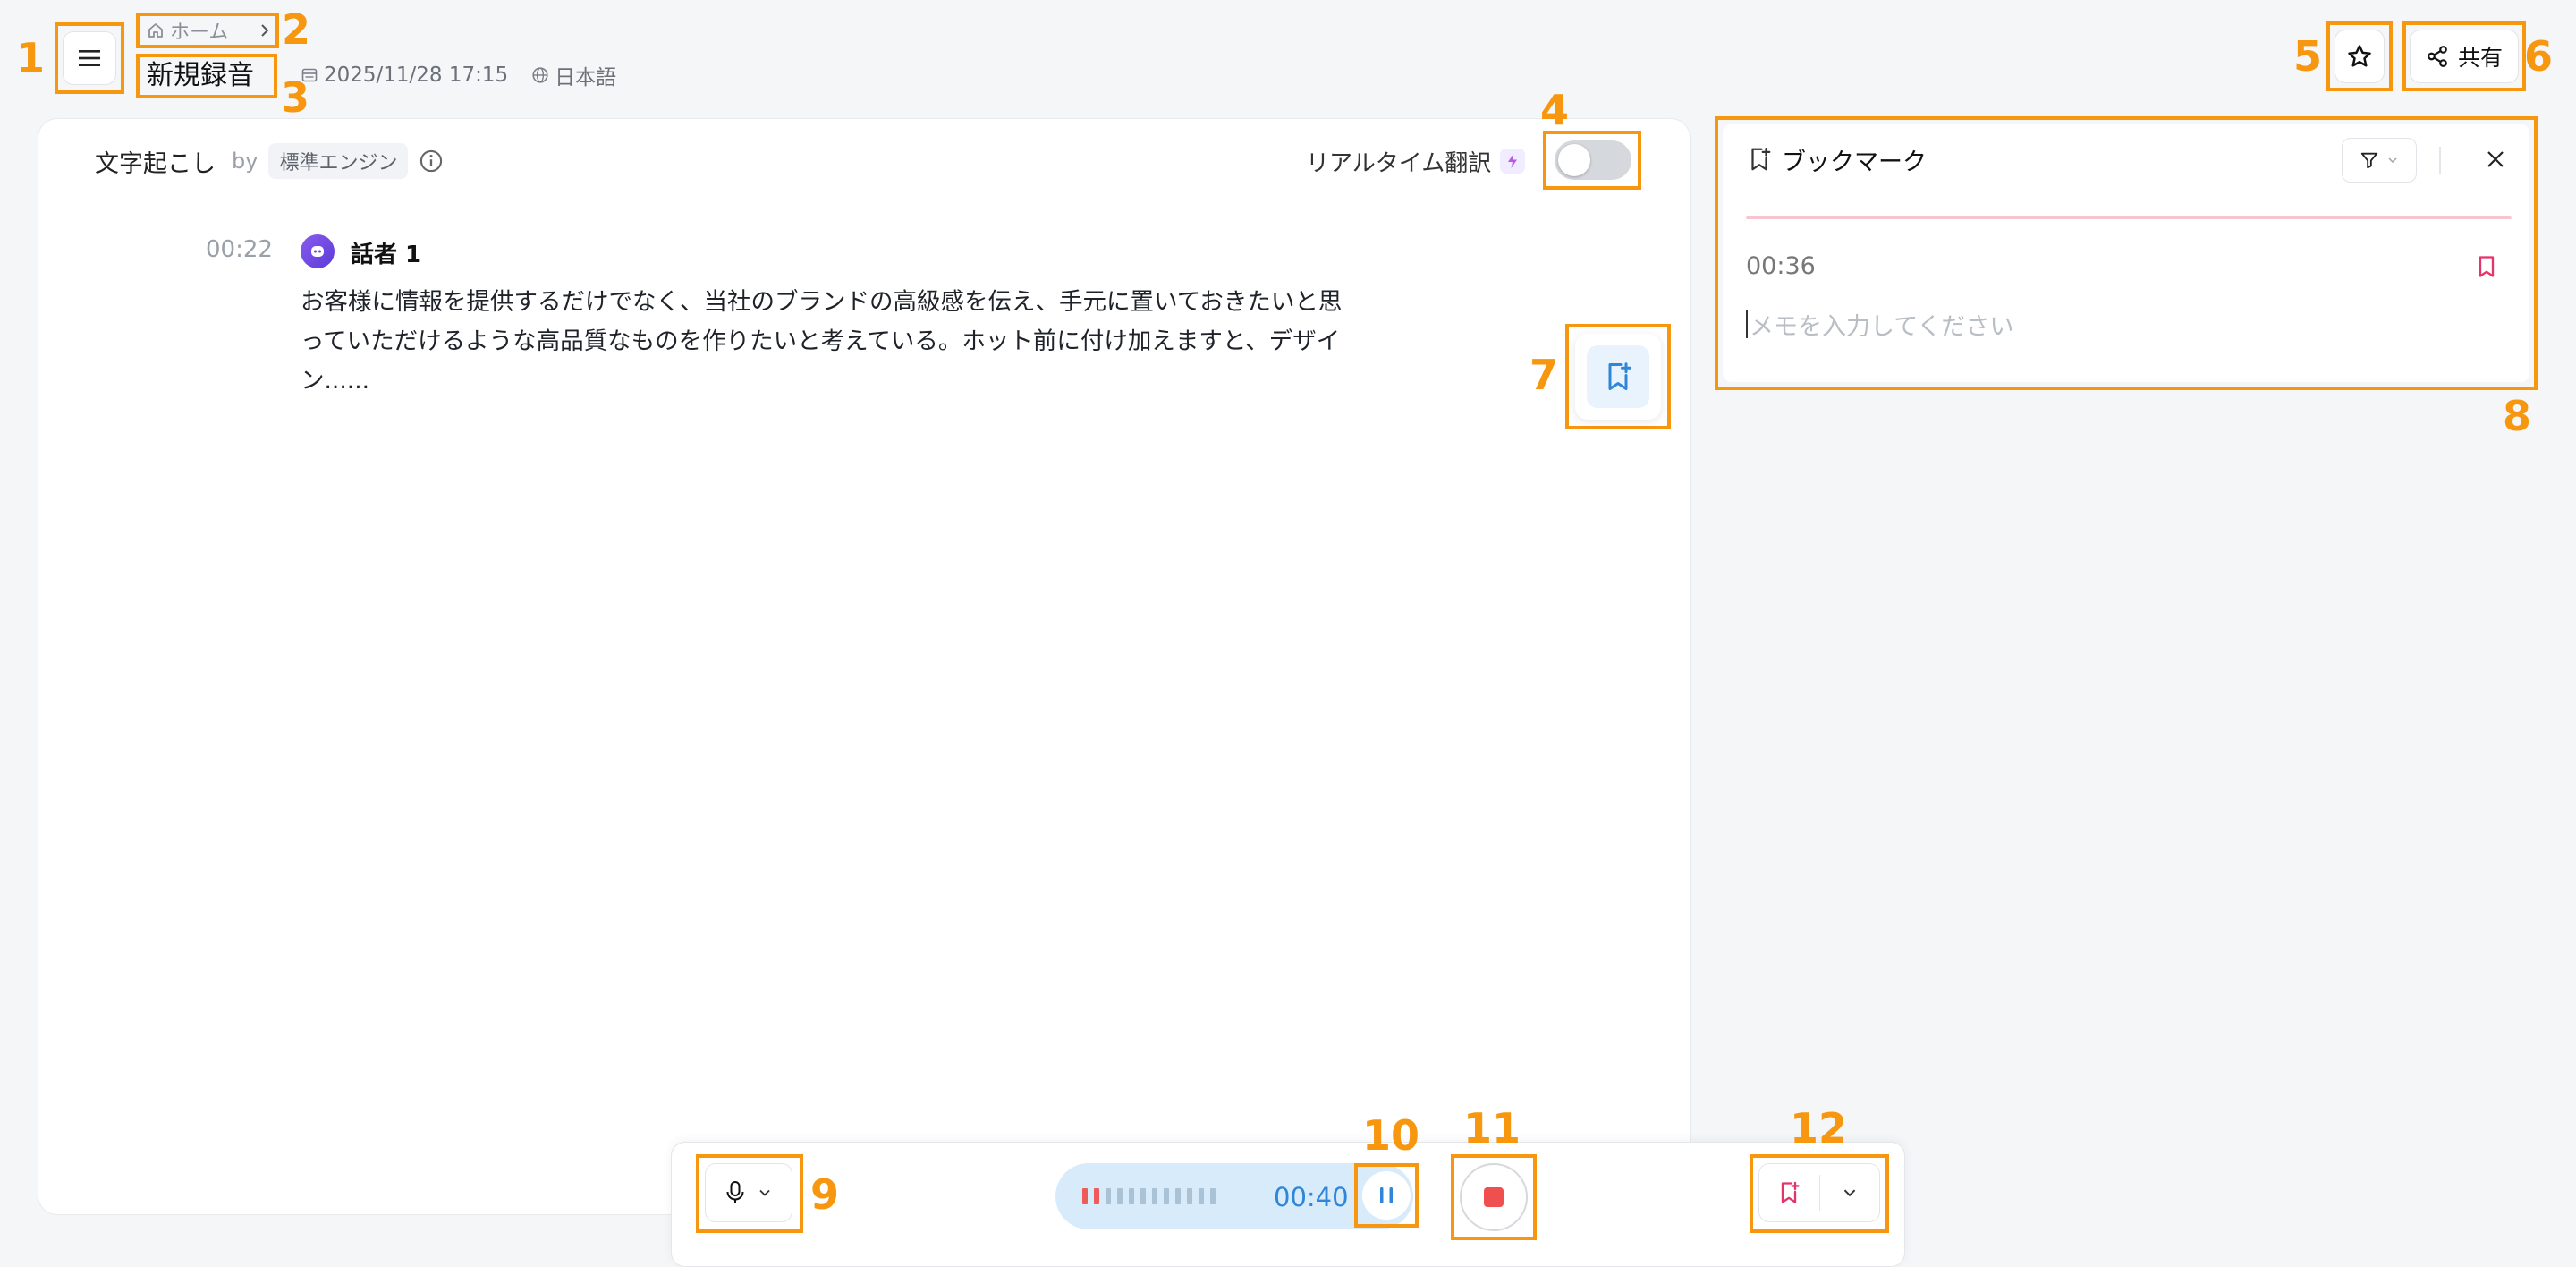  I want to click on calendar-icon, so click(309, 75).